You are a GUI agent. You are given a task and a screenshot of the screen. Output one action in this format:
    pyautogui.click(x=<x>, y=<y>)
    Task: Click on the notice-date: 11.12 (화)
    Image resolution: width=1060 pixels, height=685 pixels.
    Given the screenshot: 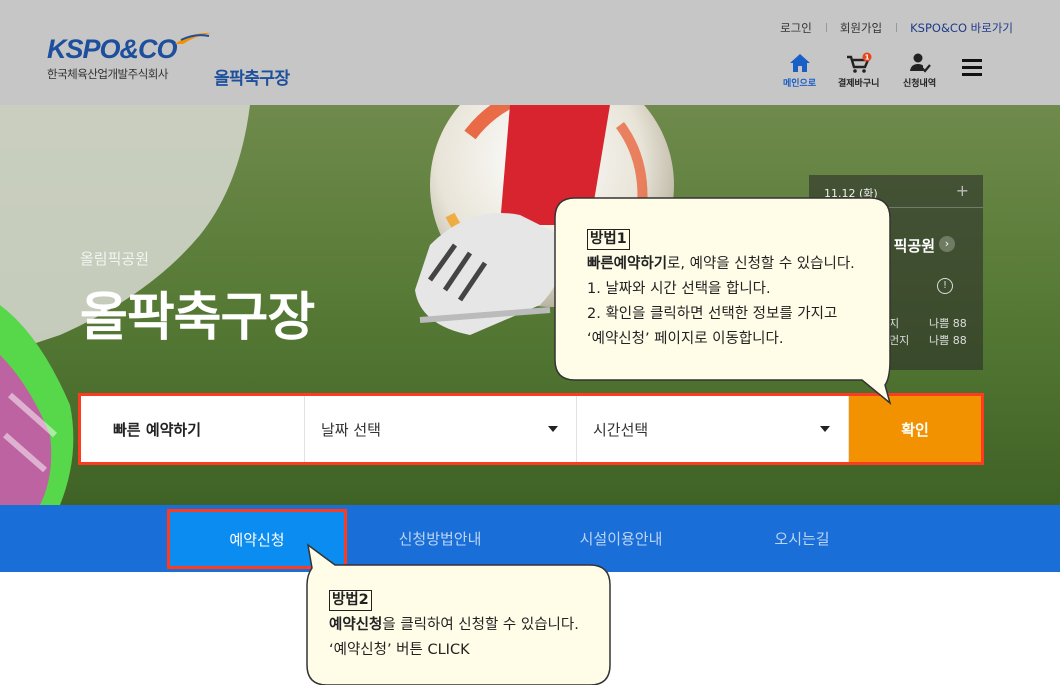 What is the action you would take?
    pyautogui.click(x=851, y=193)
    